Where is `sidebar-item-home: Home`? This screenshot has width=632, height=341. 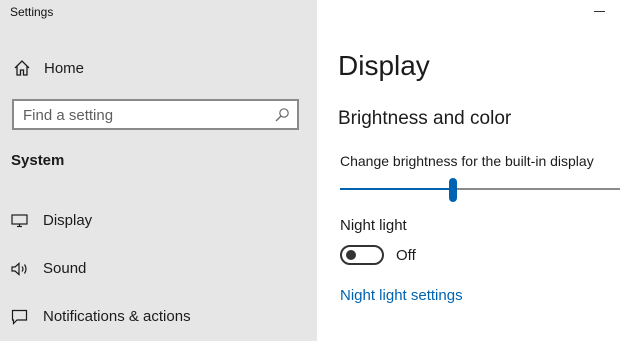 sidebar-item-home: Home is located at coordinates (158, 68).